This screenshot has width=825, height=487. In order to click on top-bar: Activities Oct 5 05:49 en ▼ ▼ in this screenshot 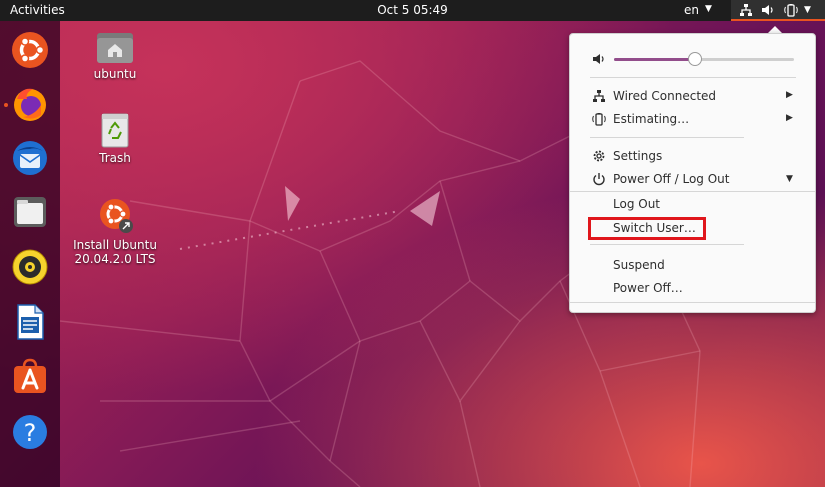, I will do `click(412, 10)`.